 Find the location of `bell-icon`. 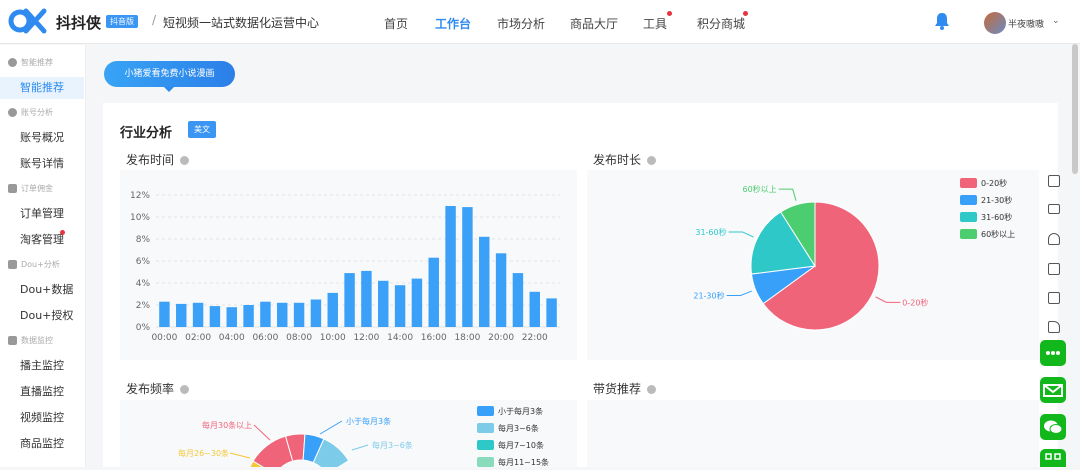

bell-icon is located at coordinates (942, 21).